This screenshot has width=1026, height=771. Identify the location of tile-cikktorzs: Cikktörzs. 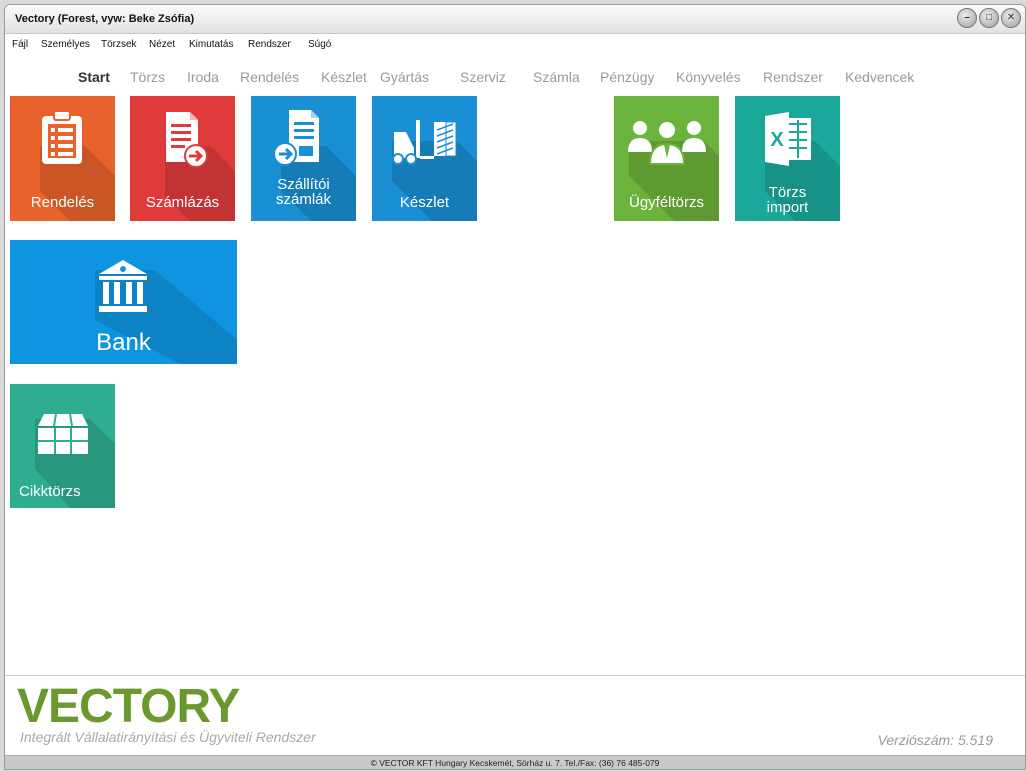
(62, 446).